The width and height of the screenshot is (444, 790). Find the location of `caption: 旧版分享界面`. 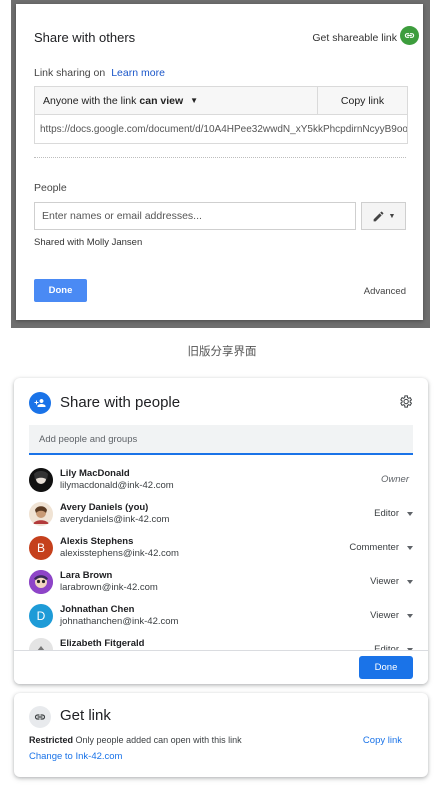

caption: 旧版分享界面 is located at coordinates (222, 352).